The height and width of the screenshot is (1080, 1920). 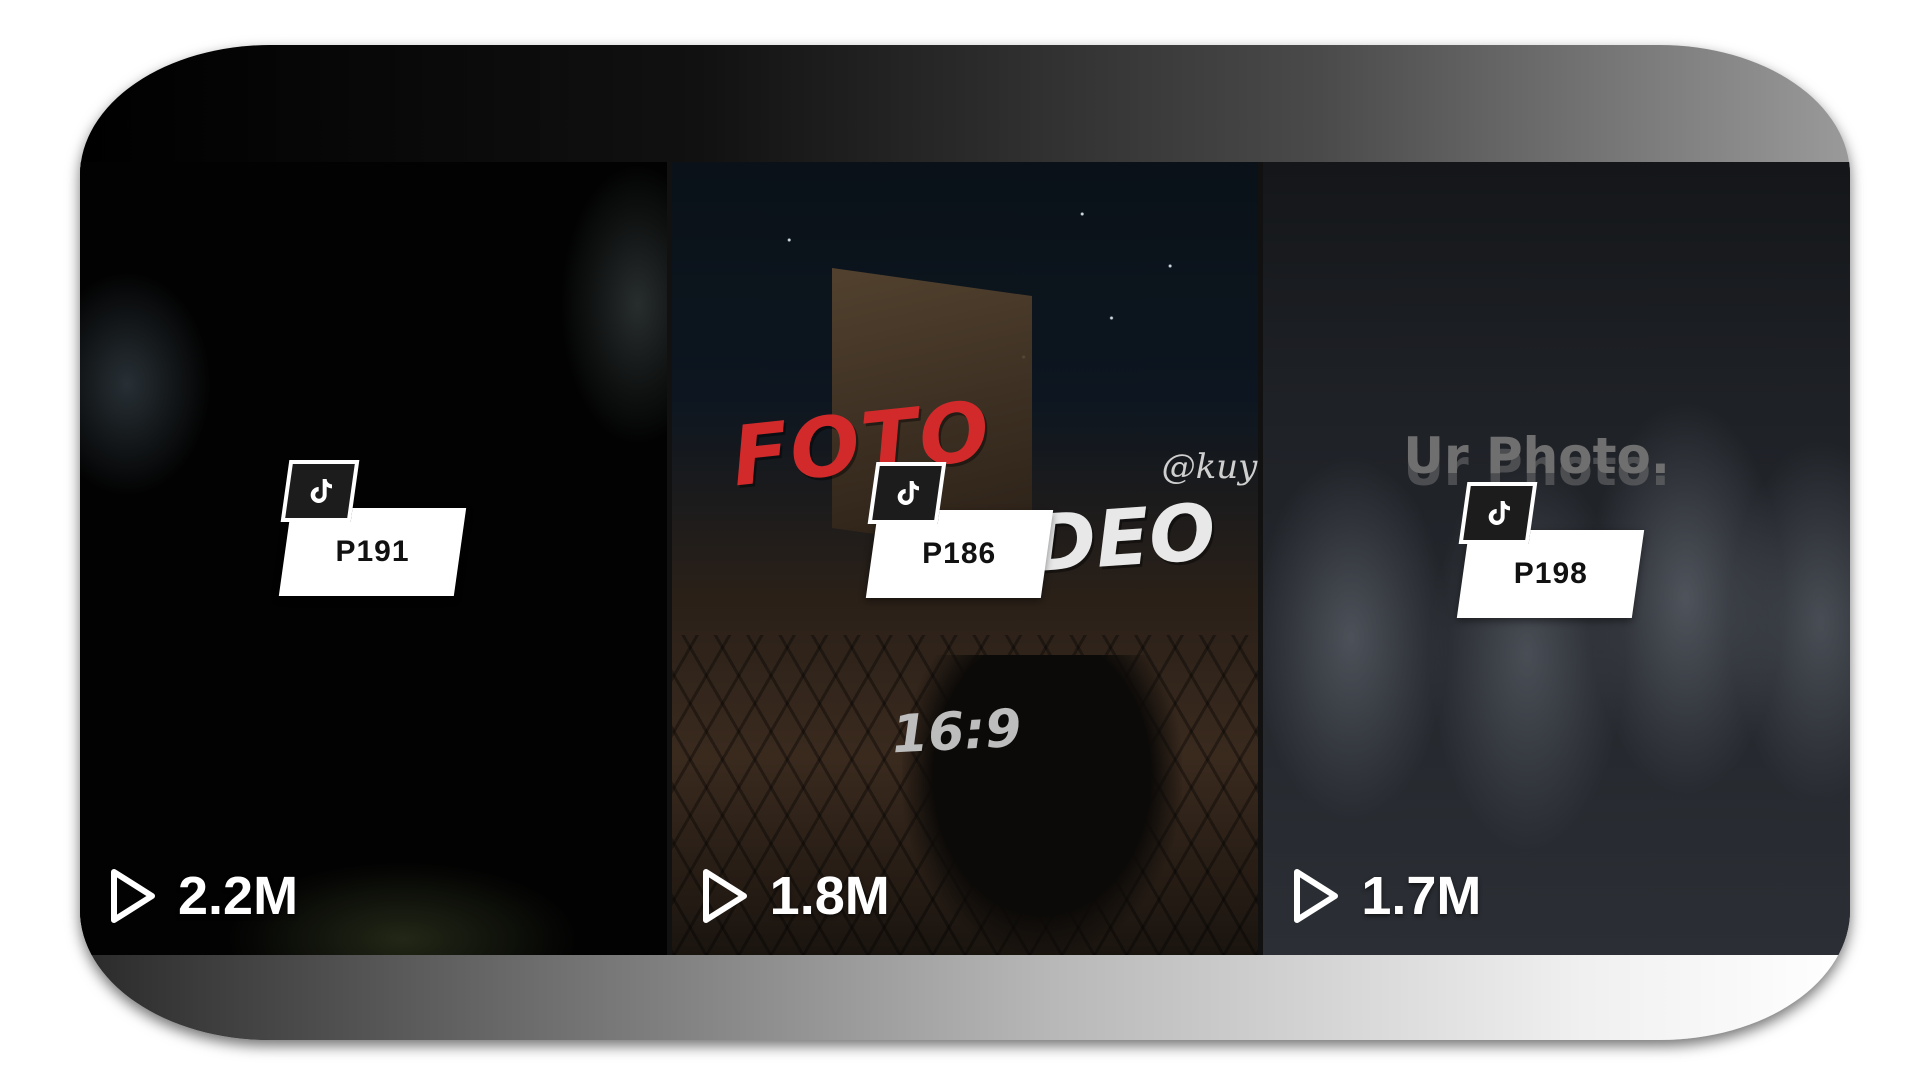 I want to click on template-badge: P191, so click(x=376, y=528).